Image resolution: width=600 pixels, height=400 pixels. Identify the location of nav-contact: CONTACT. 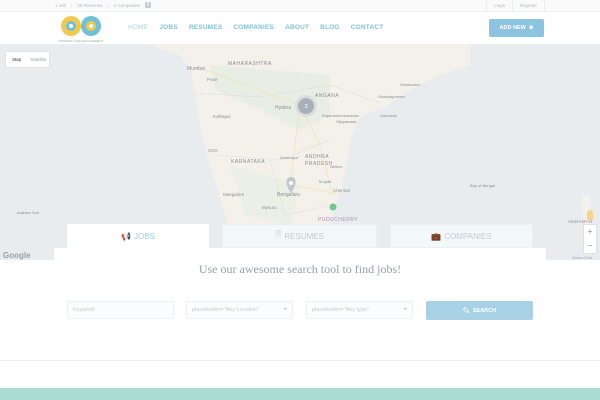
(367, 27).